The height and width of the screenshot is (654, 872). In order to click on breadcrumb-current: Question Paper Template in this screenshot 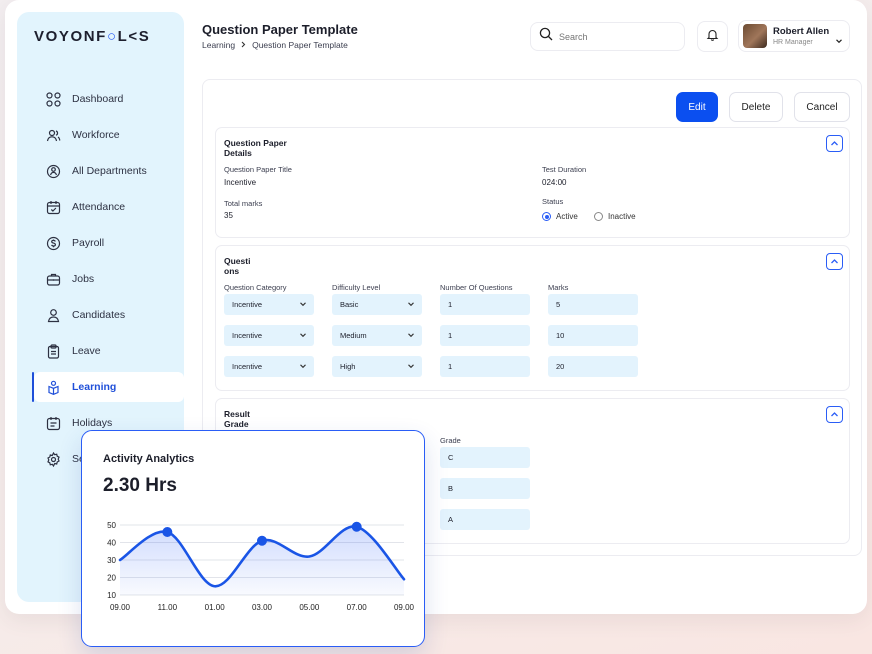, I will do `click(300, 45)`.